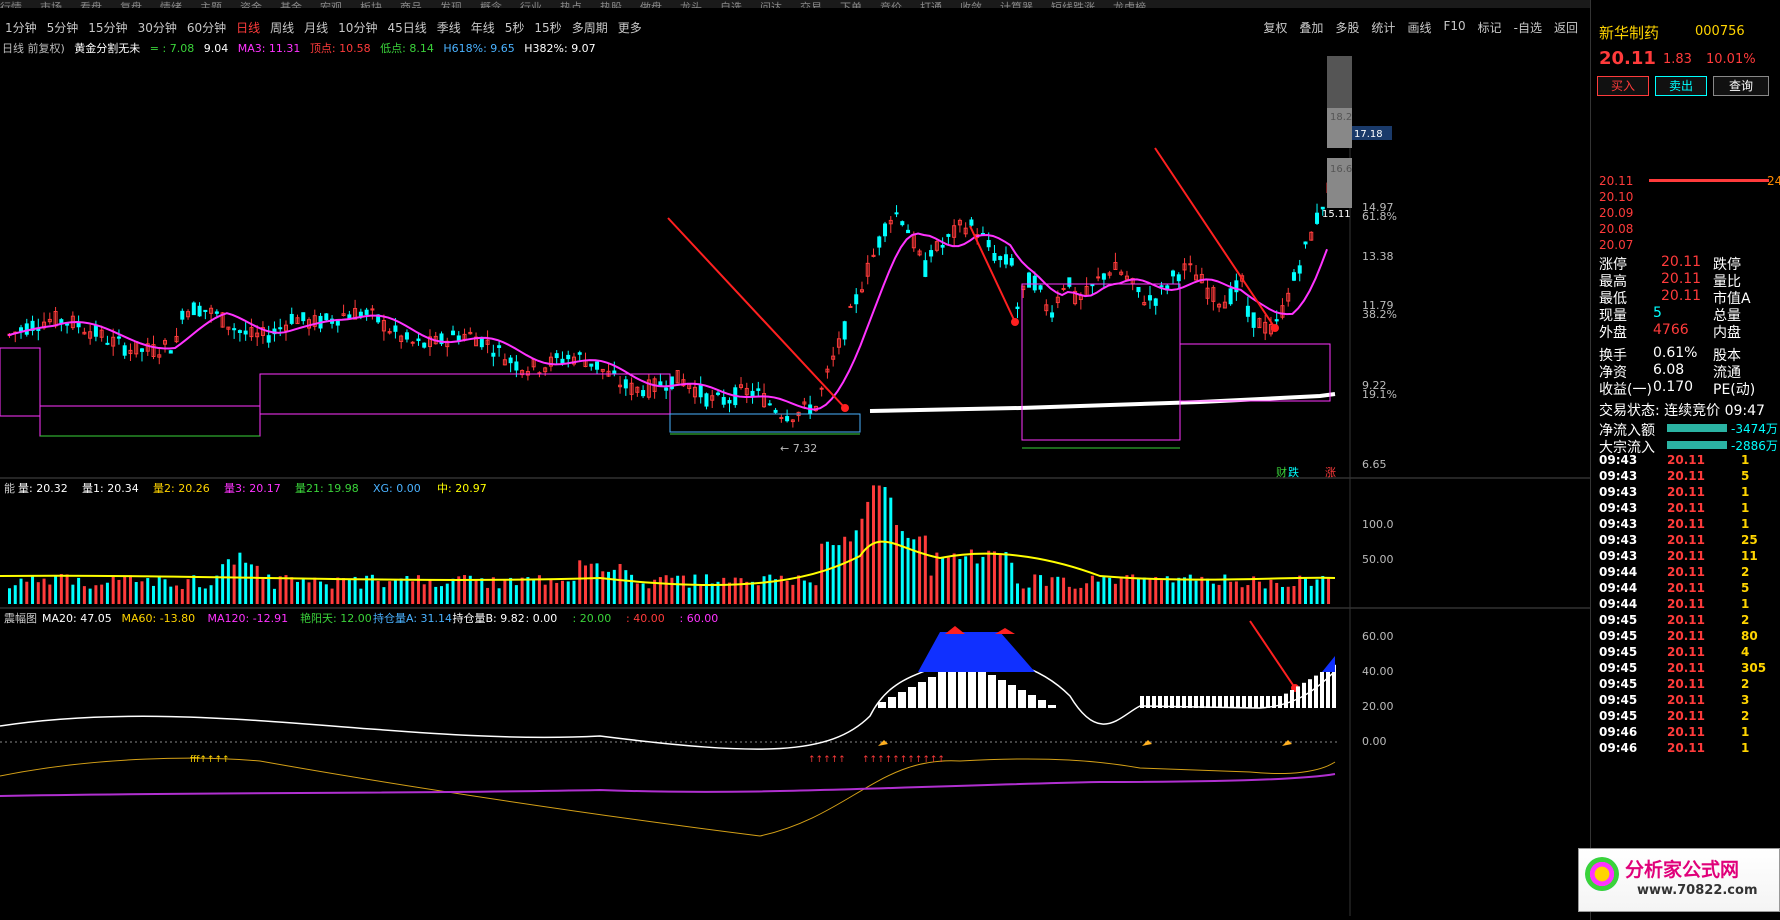 This screenshot has height=920, width=1780. Describe the element at coordinates (531, 5) in the screenshot. I see `top-menu-item: 行业` at that location.